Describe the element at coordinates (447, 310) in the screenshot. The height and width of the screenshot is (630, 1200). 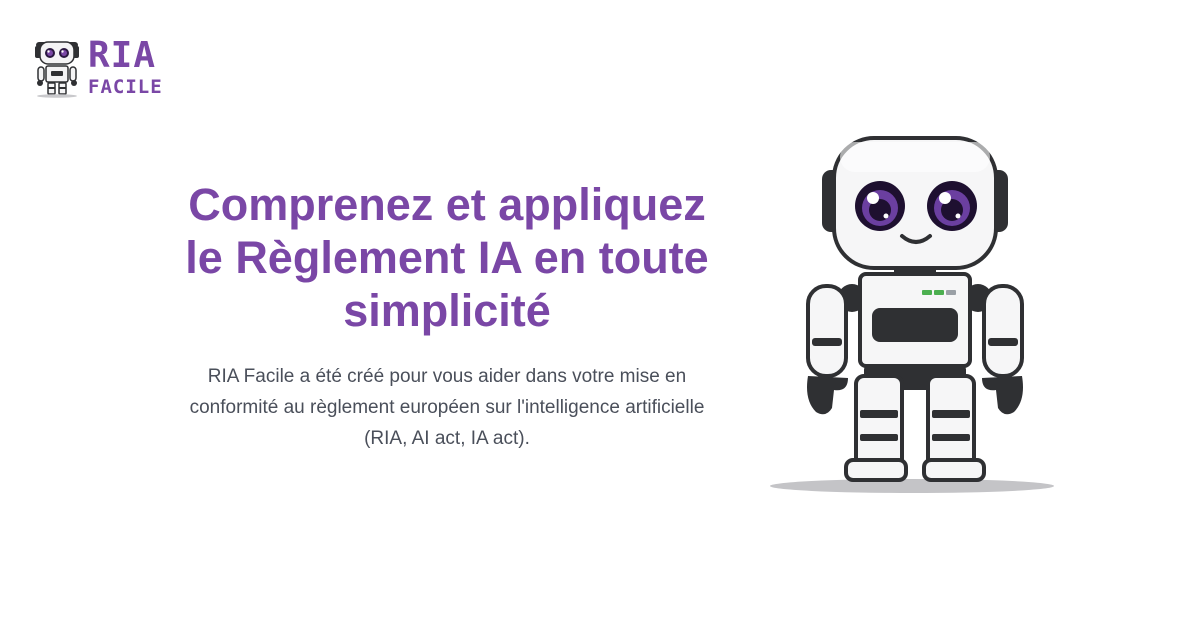
I see `hero-title-line: simplicité` at that location.